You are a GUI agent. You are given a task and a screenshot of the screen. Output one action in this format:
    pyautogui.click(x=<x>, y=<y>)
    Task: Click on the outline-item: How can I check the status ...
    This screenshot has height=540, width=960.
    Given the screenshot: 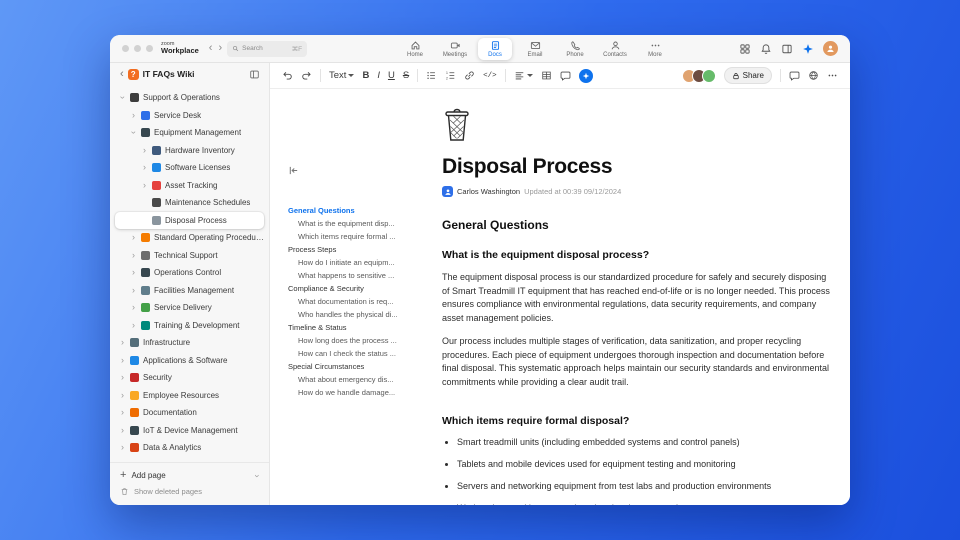 What is the action you would take?
    pyautogui.click(x=354, y=353)
    